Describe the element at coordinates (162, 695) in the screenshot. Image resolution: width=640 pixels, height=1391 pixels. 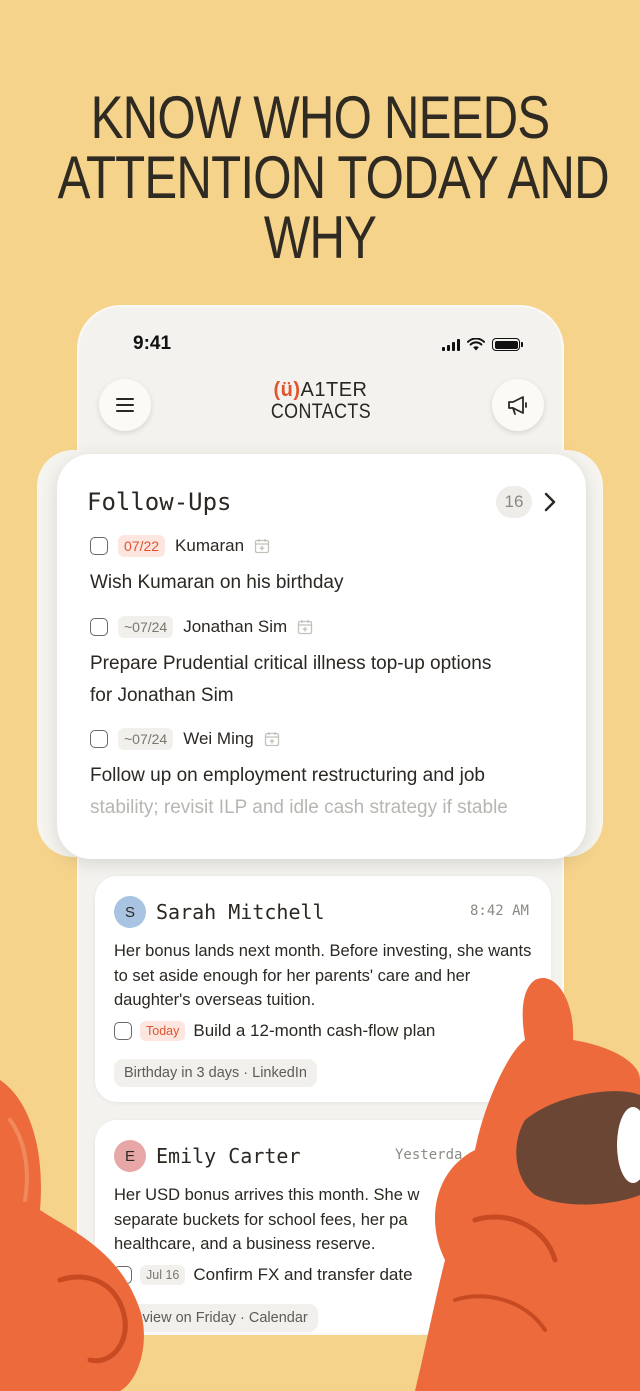
I see `followup-text-line: for Jonathan Sim` at that location.